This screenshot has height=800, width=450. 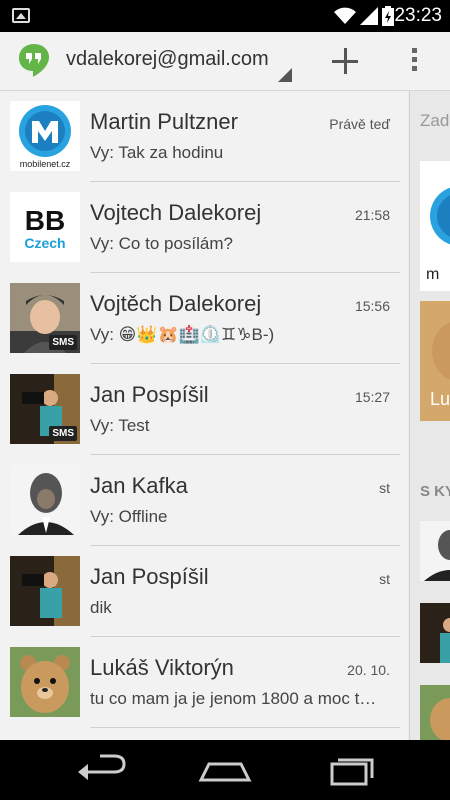 I want to click on status-icons, so click(x=364, y=16).